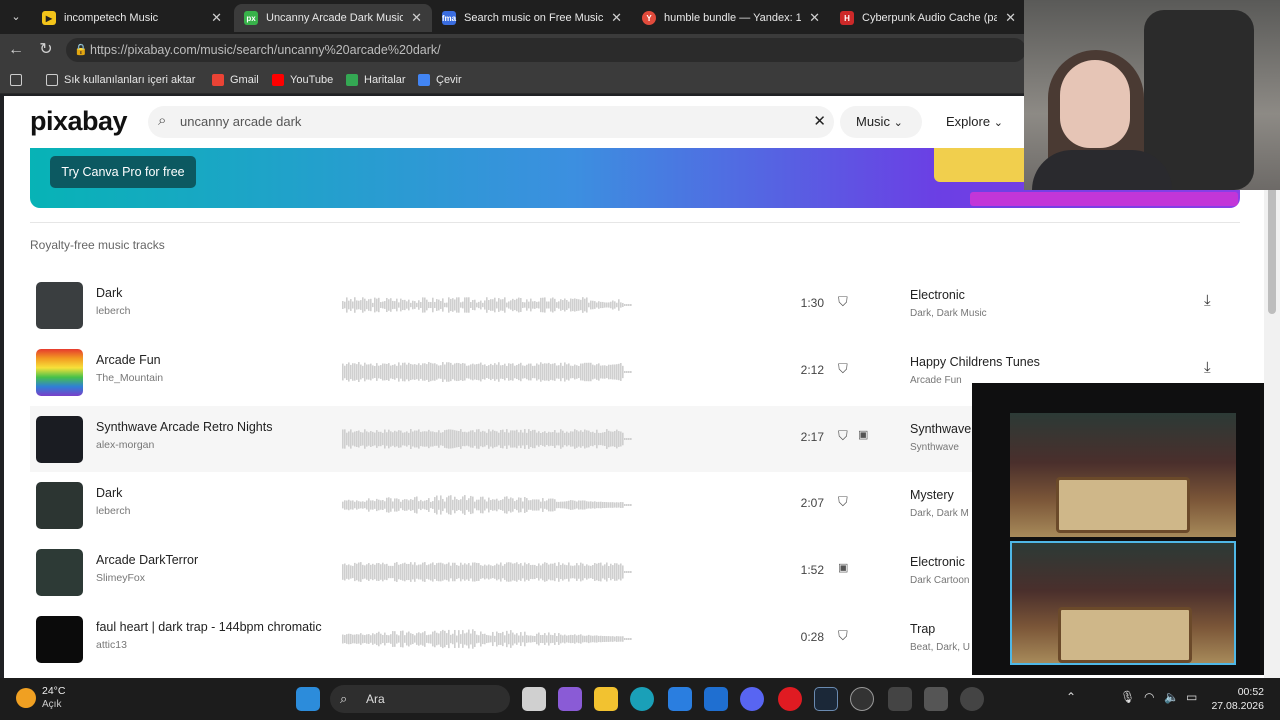  Describe the element at coordinates (1127, 697) in the screenshot. I see `microphone-icon: 🎙` at that location.